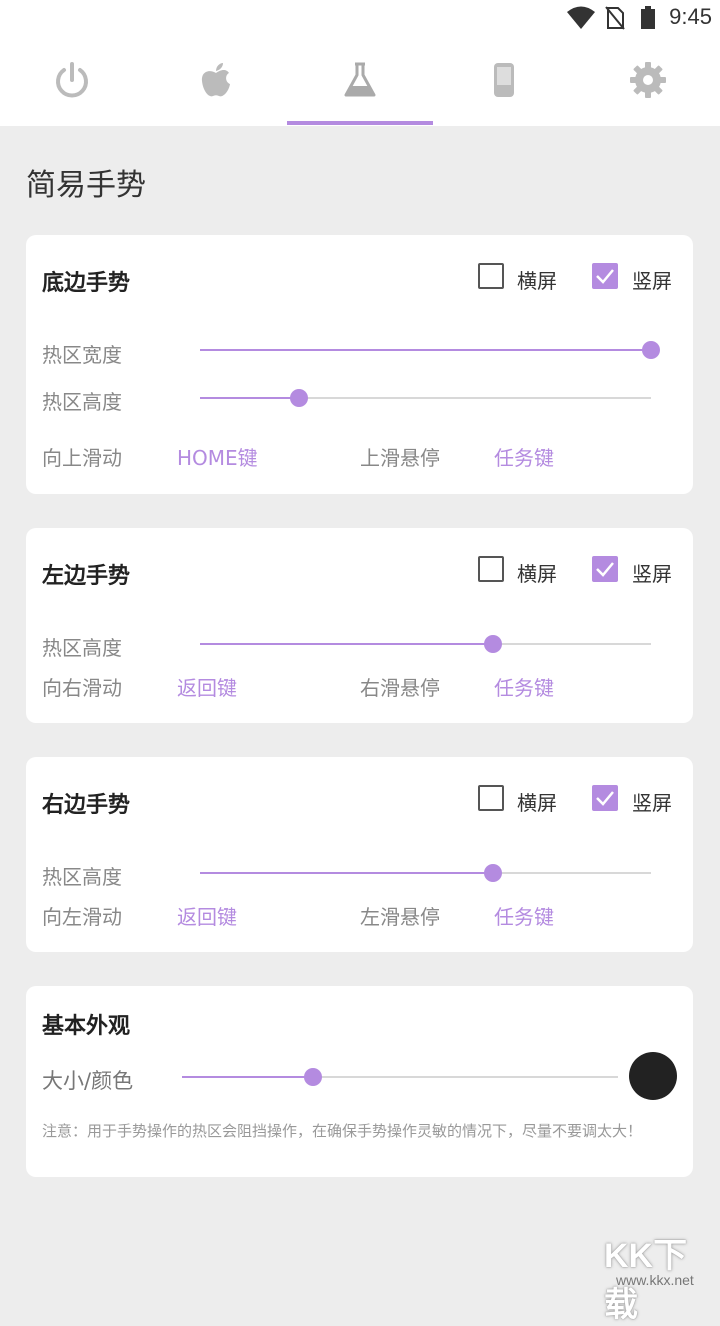 The width and height of the screenshot is (720, 1326). What do you see at coordinates (524, 456) in the screenshot?
I see `swipe-up-hover-action: 任务键` at bounding box center [524, 456].